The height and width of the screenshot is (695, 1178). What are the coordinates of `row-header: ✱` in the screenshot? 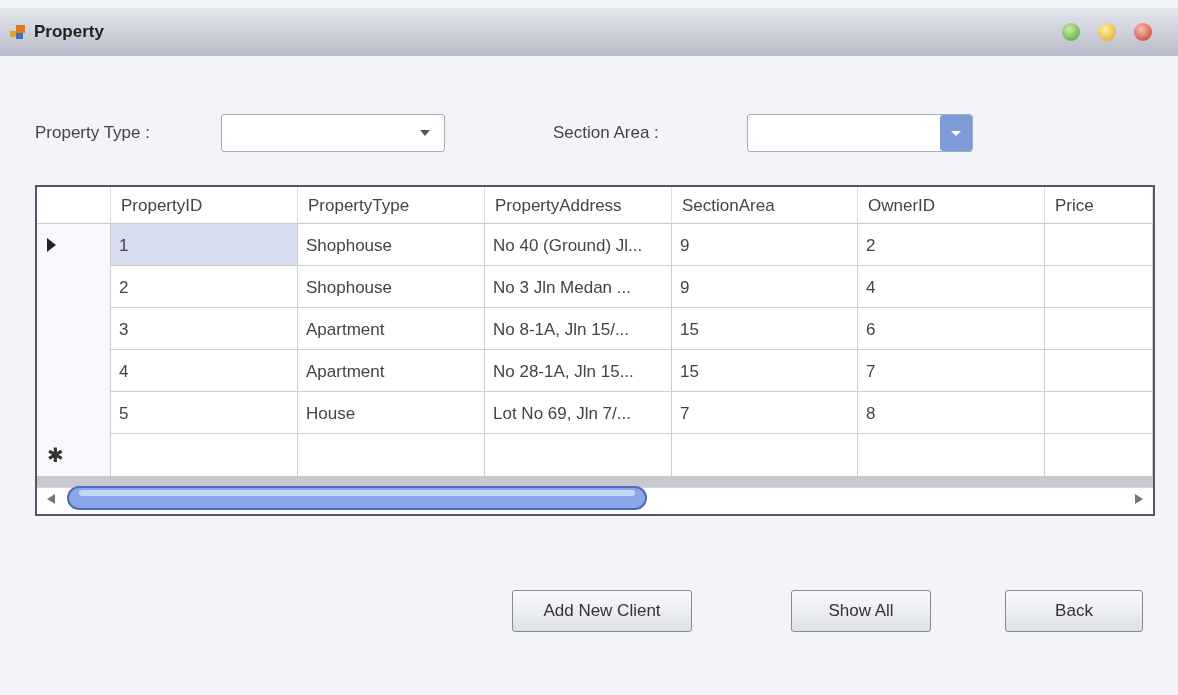 It's located at (74, 455).